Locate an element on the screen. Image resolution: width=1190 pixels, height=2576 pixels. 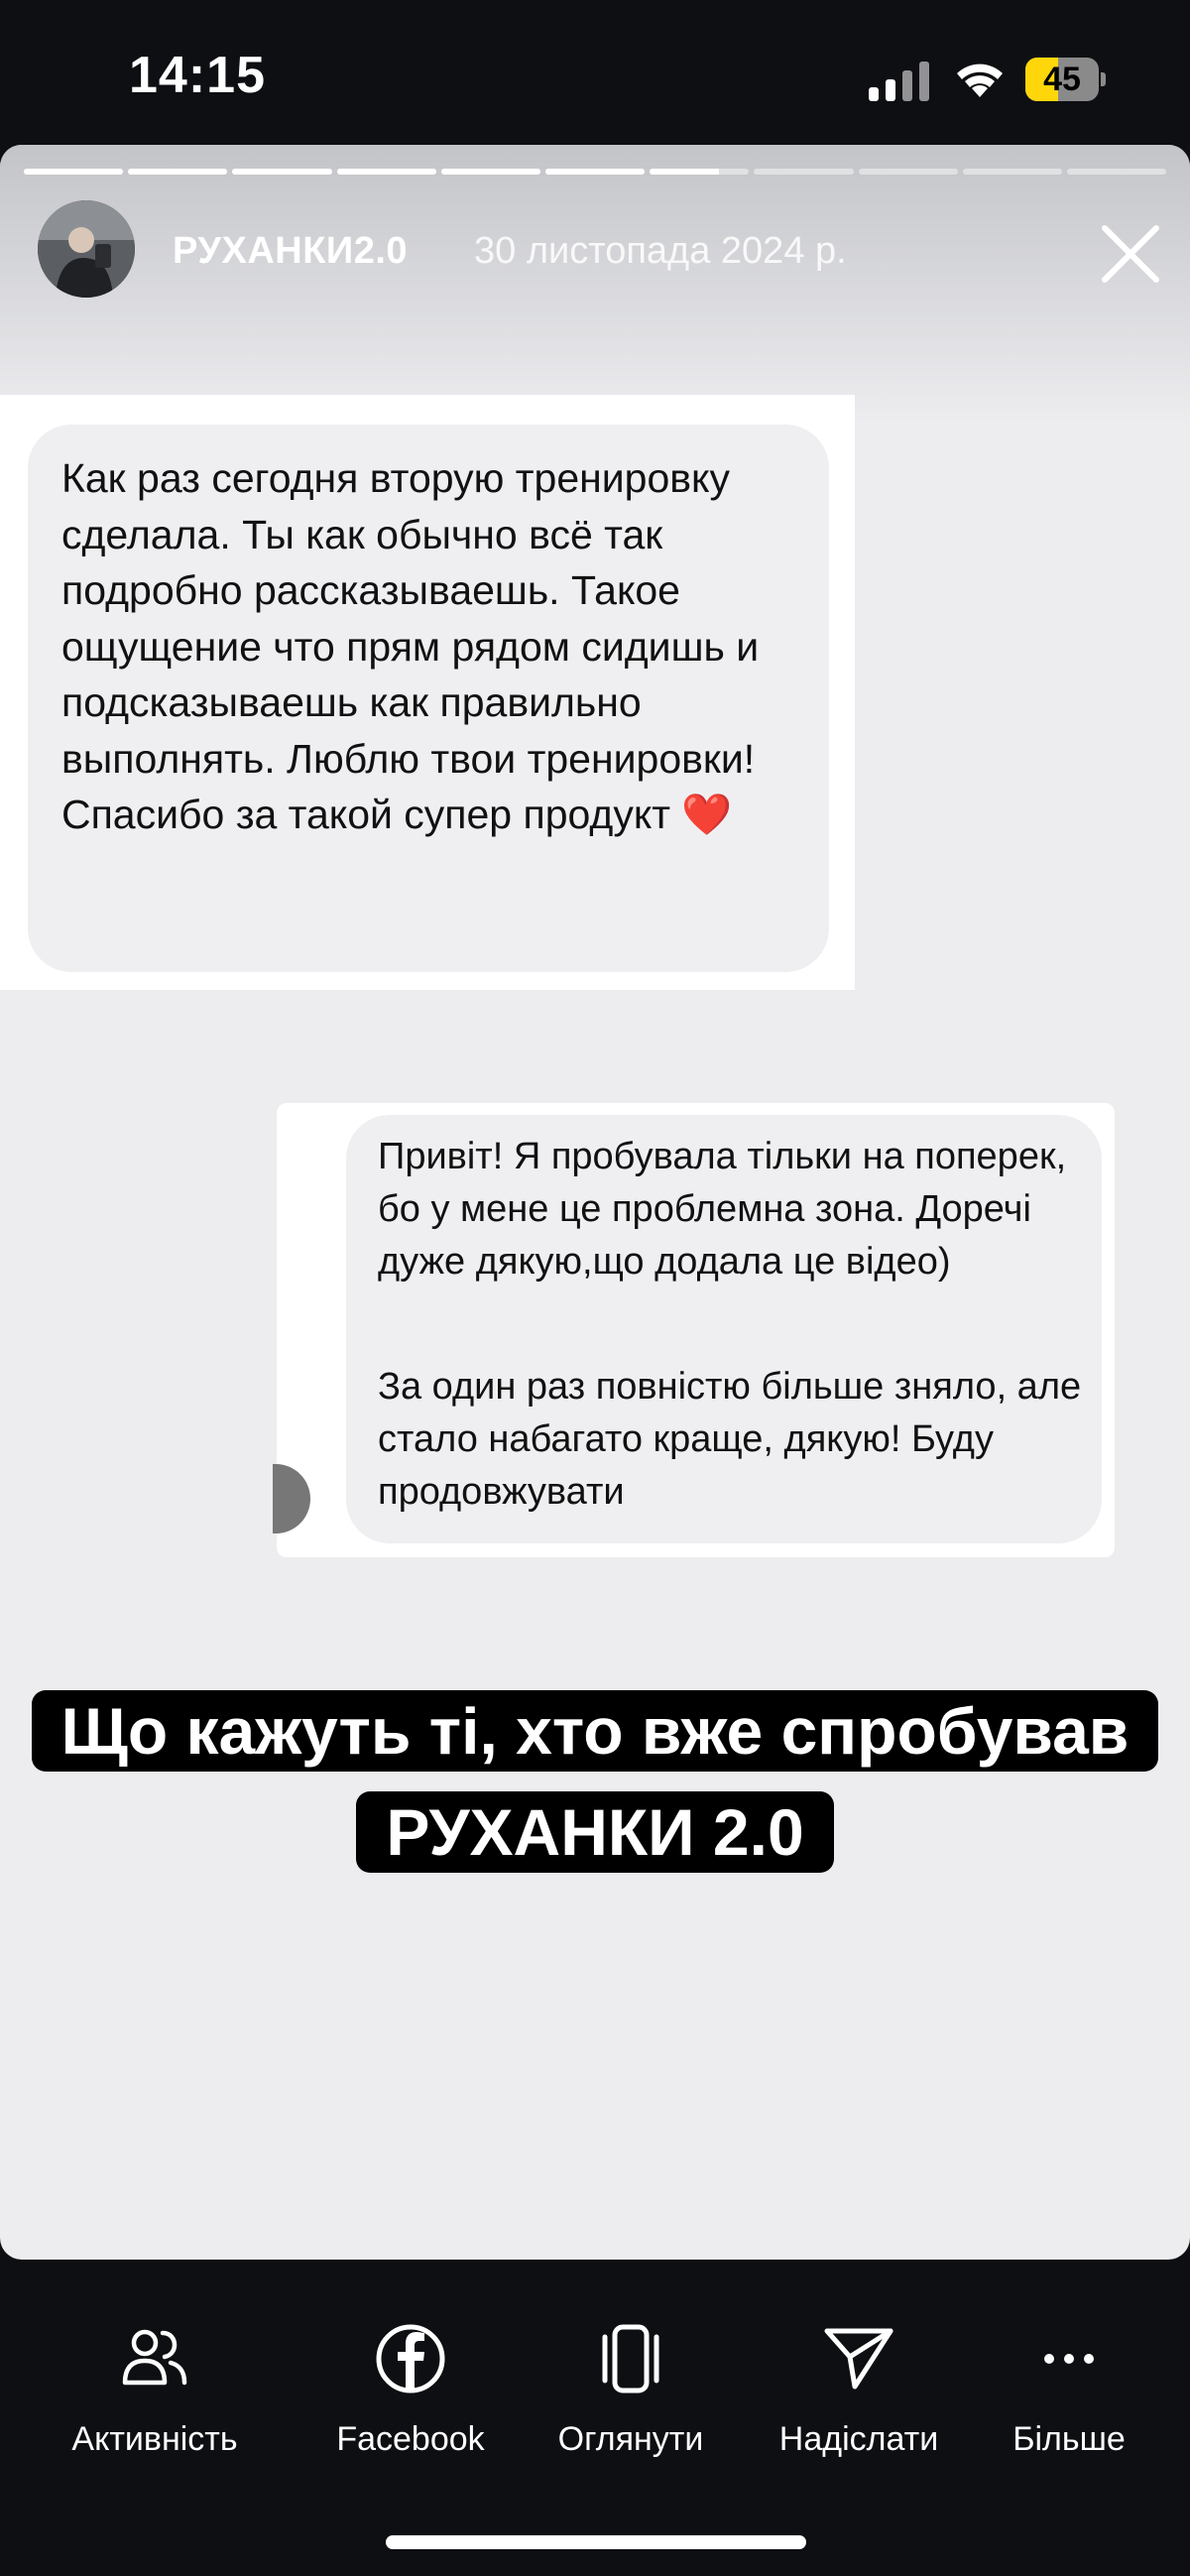
browse-cards-icon is located at coordinates (630, 2358).